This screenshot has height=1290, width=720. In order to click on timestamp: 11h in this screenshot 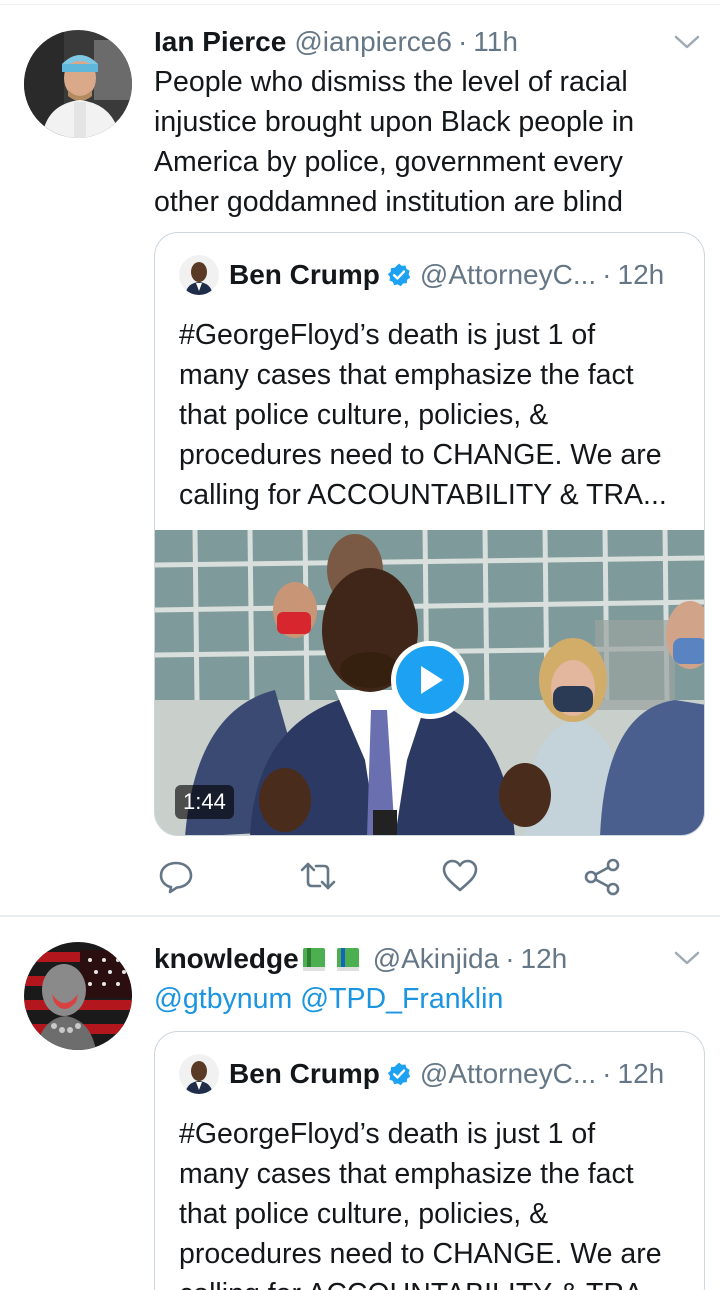, I will do `click(495, 42)`.